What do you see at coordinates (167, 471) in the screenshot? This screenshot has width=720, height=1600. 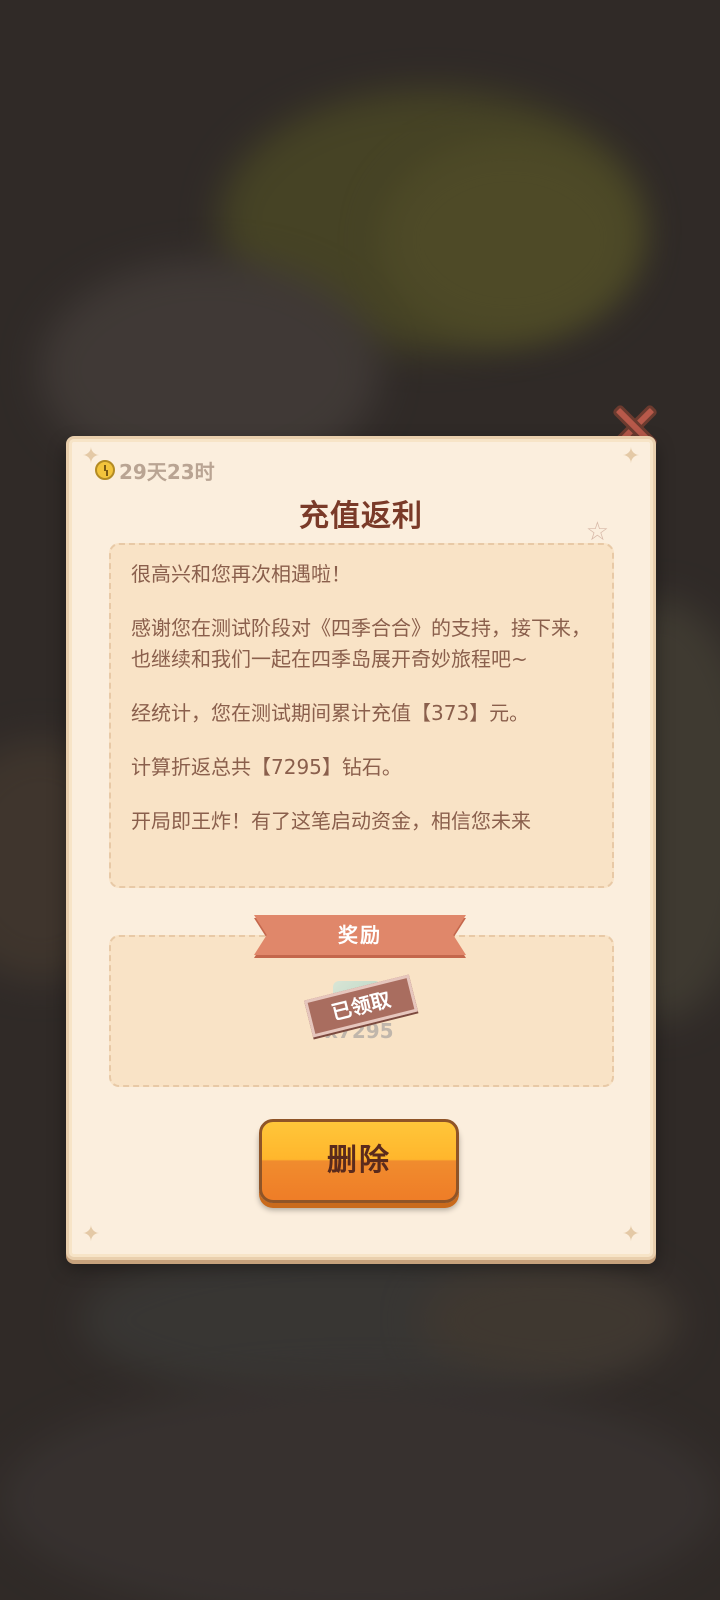 I see `timer-text: 29天23时` at bounding box center [167, 471].